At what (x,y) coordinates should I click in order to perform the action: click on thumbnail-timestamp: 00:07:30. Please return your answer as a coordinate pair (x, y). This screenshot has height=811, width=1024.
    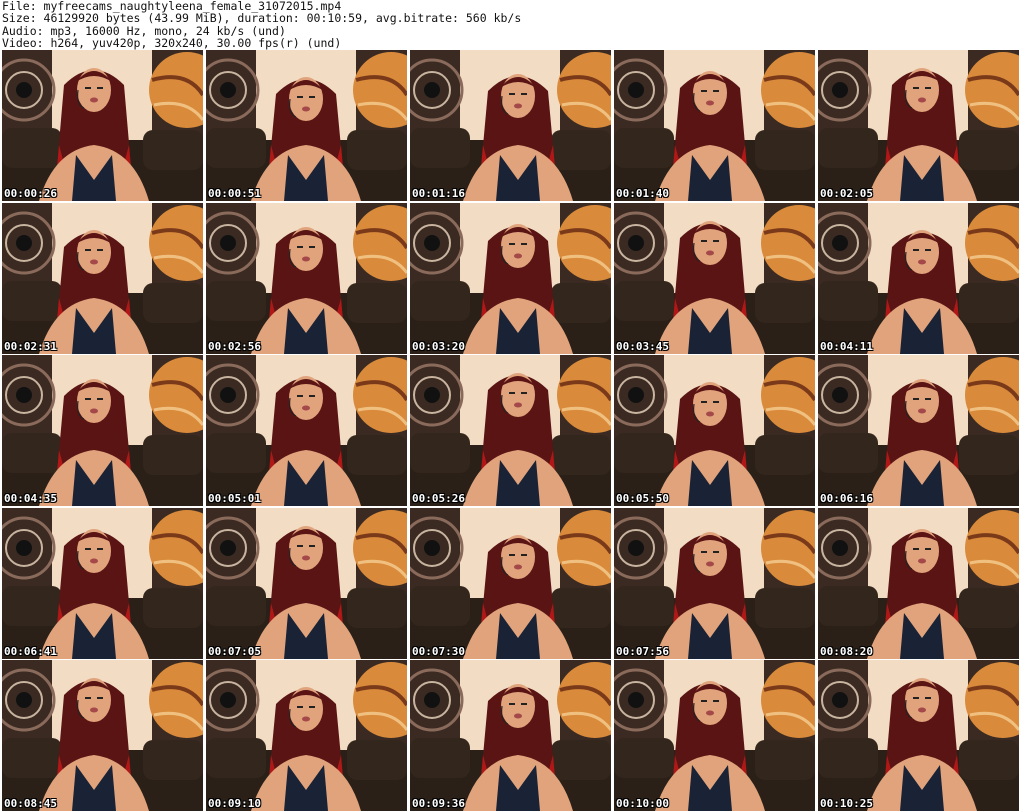
    Looking at the image, I should click on (438, 651).